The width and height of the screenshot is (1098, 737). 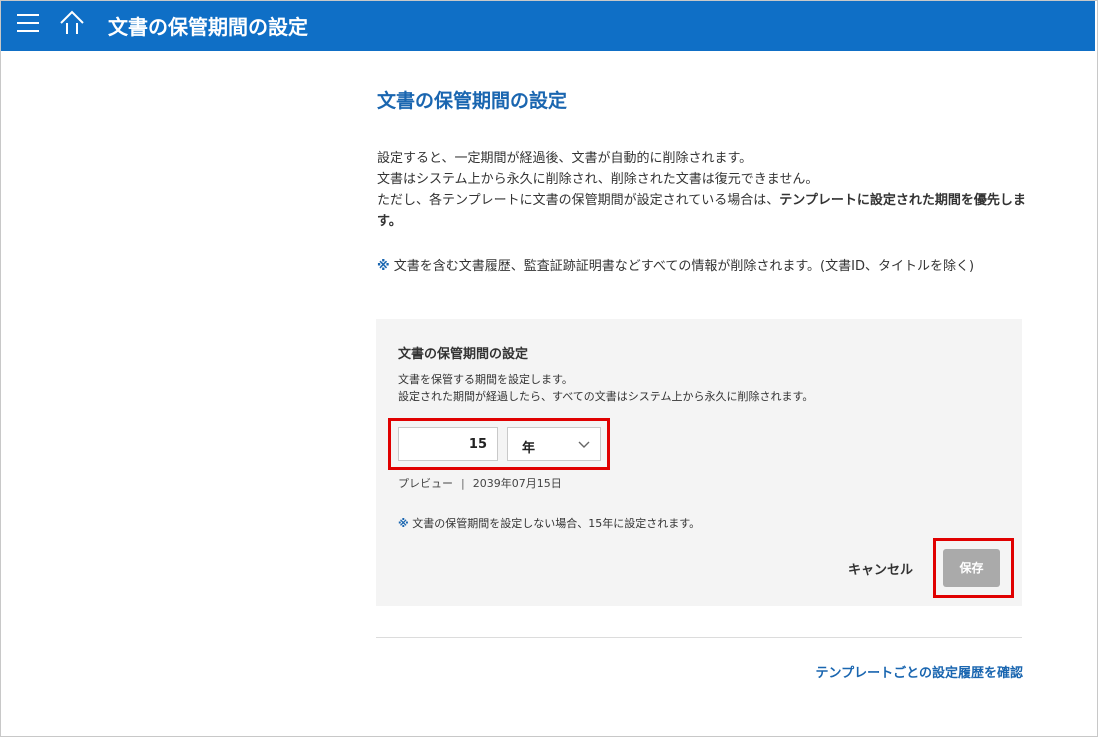 I want to click on period-unit-select: 年, so click(x=554, y=444).